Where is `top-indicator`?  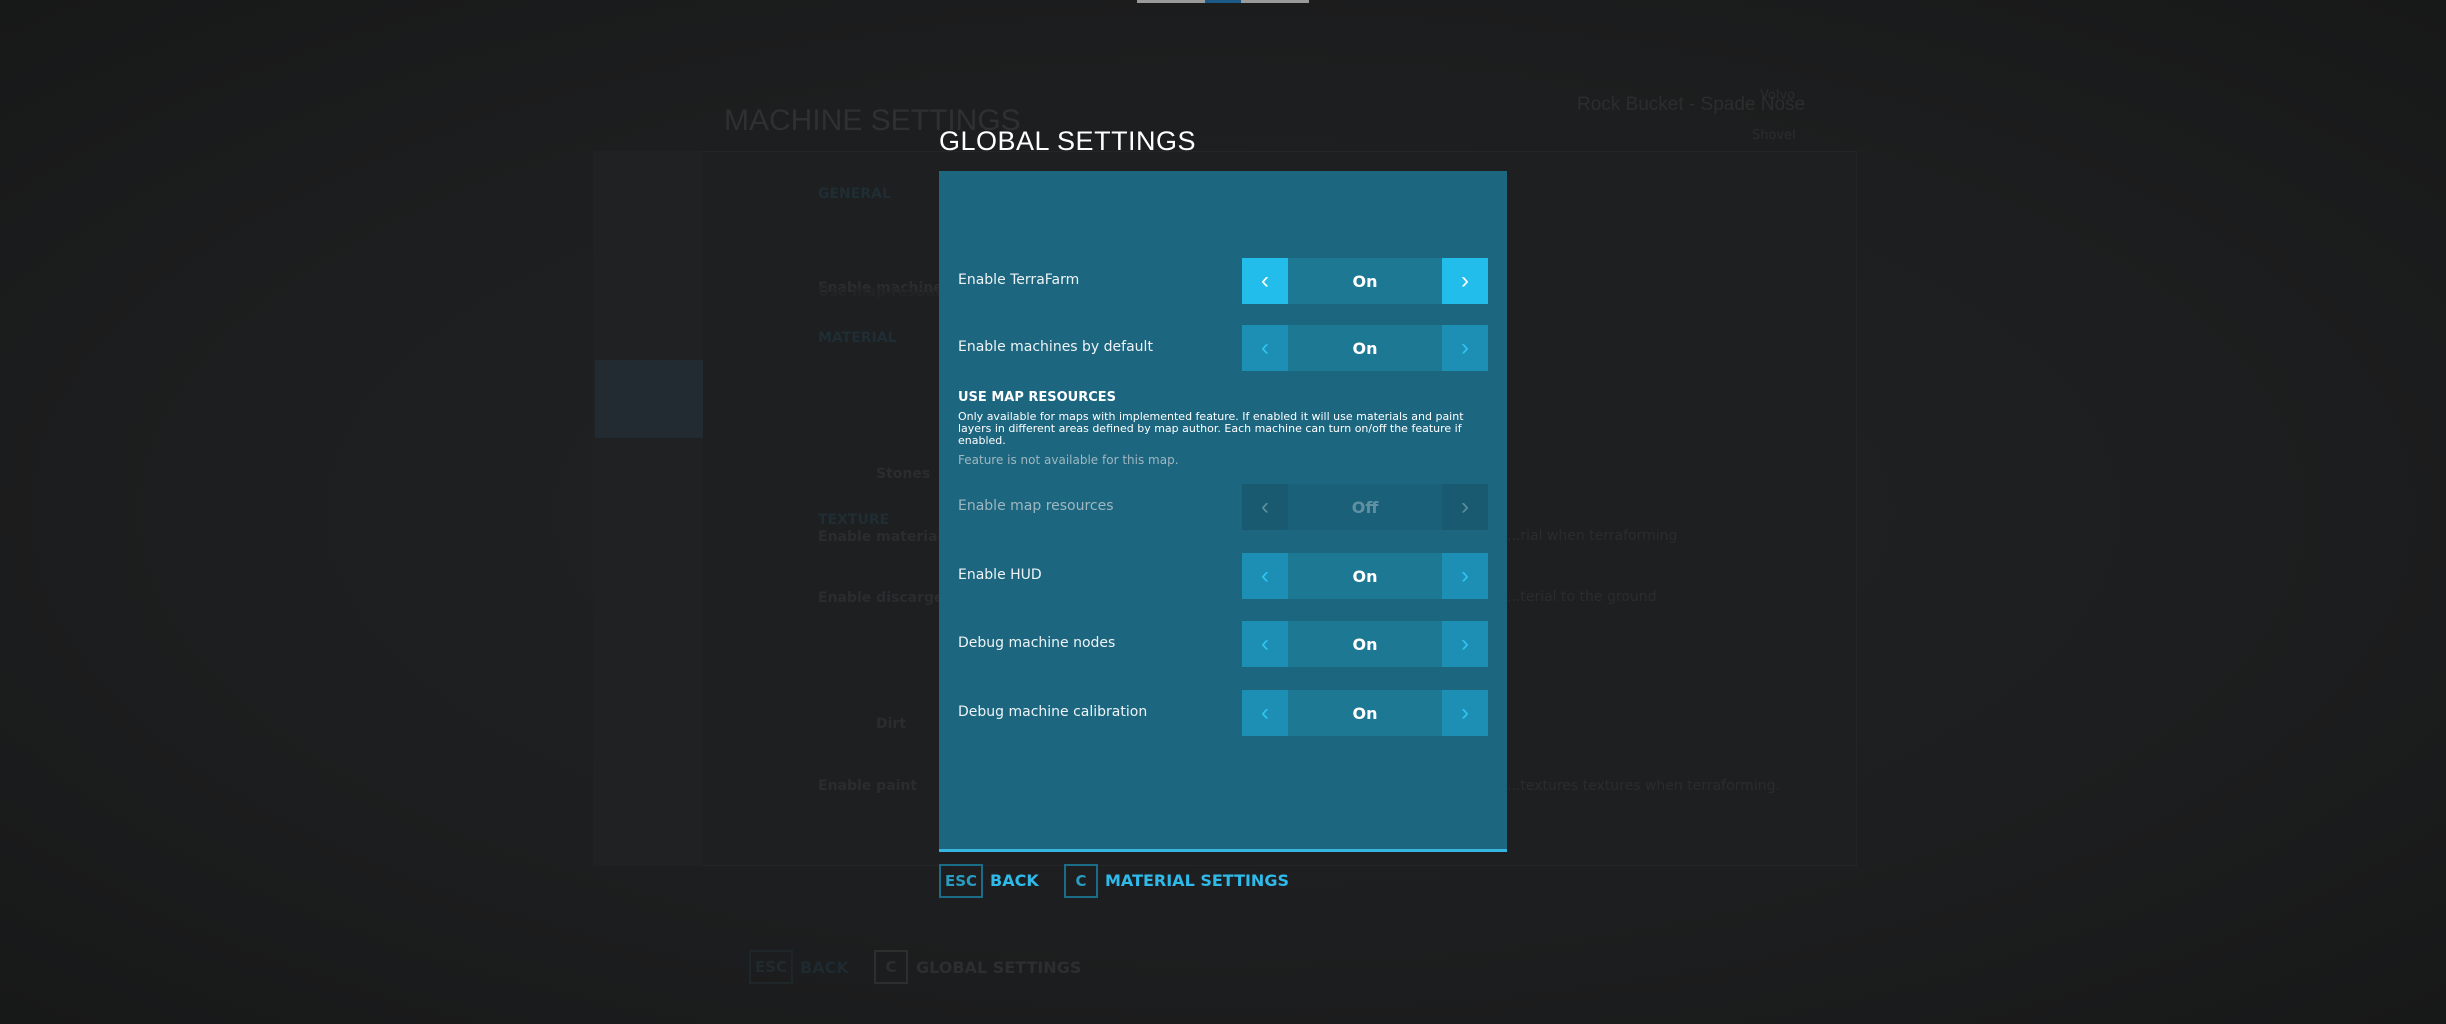
top-indicator is located at coordinates (1223, 1).